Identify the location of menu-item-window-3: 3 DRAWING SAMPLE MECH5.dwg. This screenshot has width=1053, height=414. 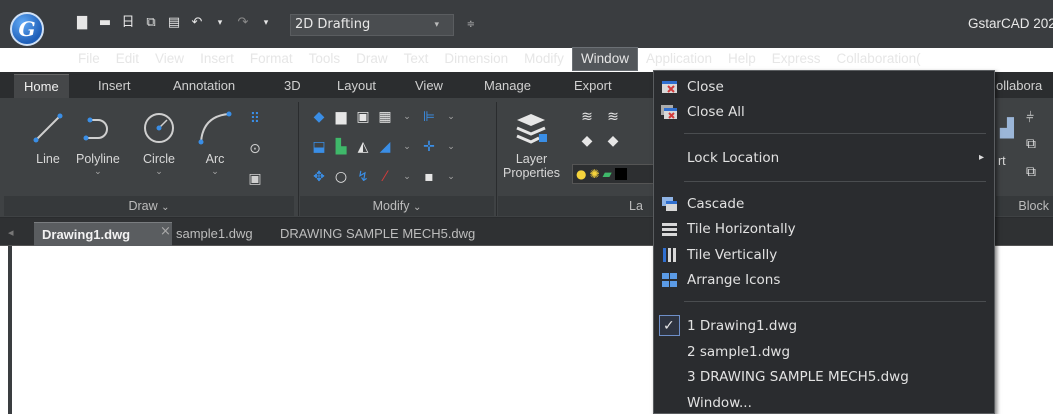
(824, 377).